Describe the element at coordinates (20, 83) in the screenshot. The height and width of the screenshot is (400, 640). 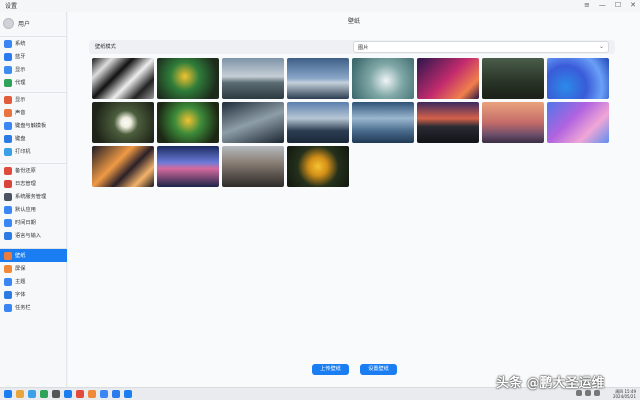
I see `sidebar-item-label: 代理` at that location.